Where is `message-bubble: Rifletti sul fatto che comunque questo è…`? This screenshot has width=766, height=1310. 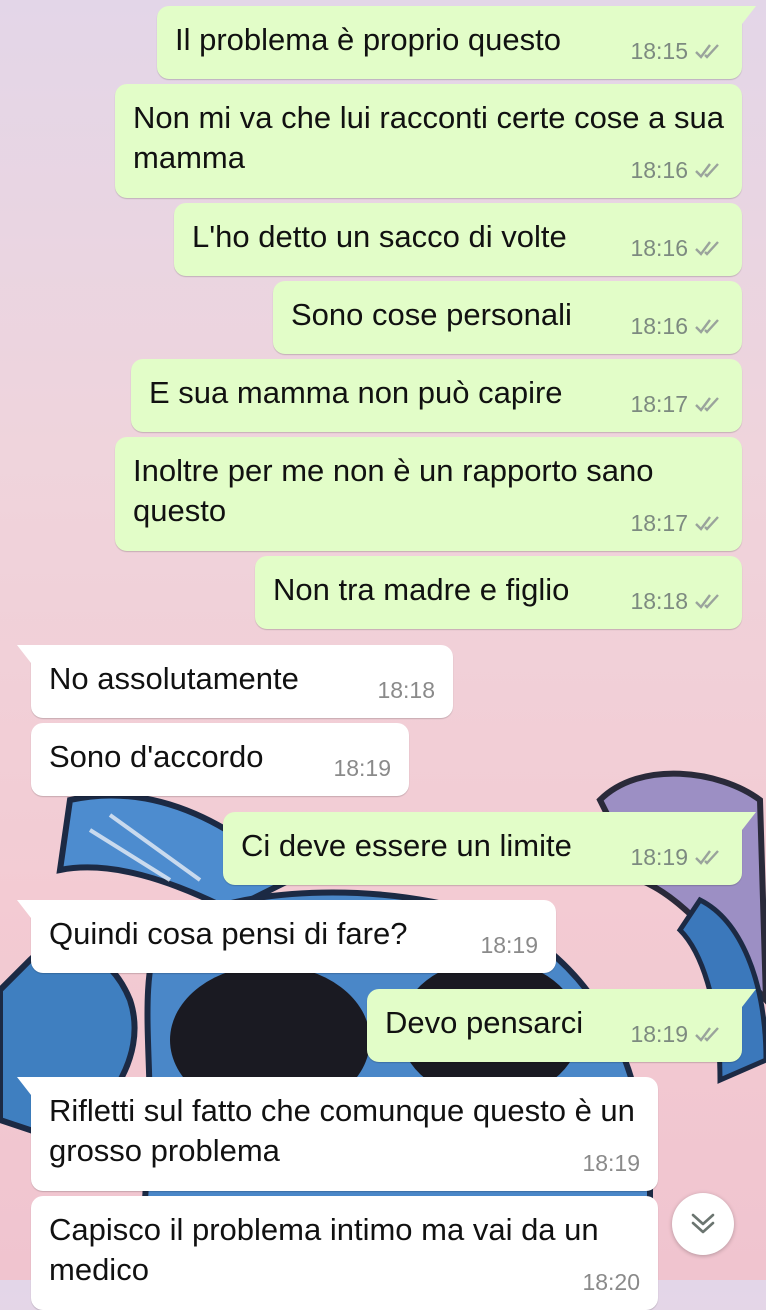 message-bubble: Rifletti sul fatto che comunque questo è… is located at coordinates (337, 1134).